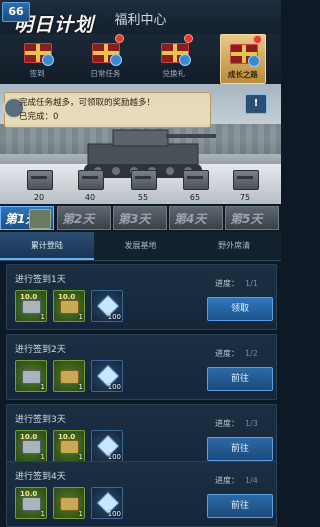  I want to click on banner-message: 完成任务越多，可领取的奖励越多！, so click(87, 103).